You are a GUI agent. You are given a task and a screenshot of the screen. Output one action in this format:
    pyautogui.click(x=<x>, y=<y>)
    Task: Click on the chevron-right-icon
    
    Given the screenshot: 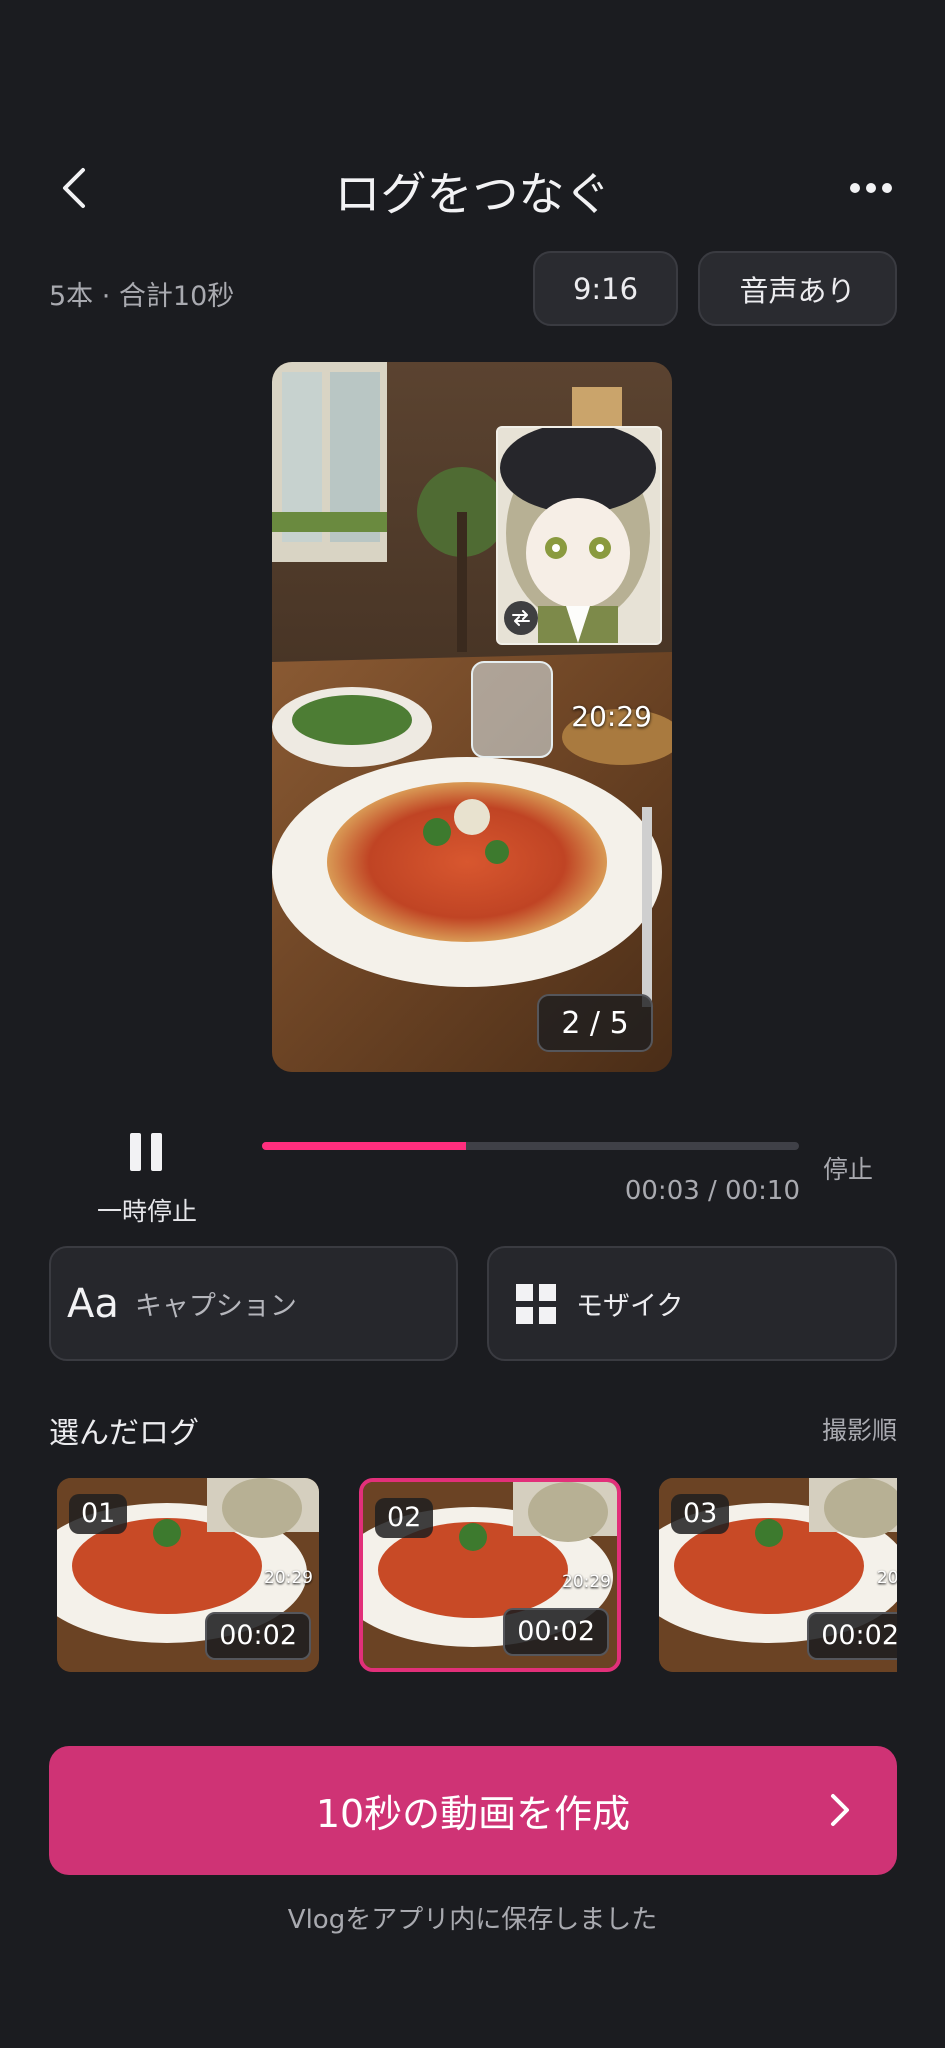 What is the action you would take?
    pyautogui.click(x=840, y=1810)
    